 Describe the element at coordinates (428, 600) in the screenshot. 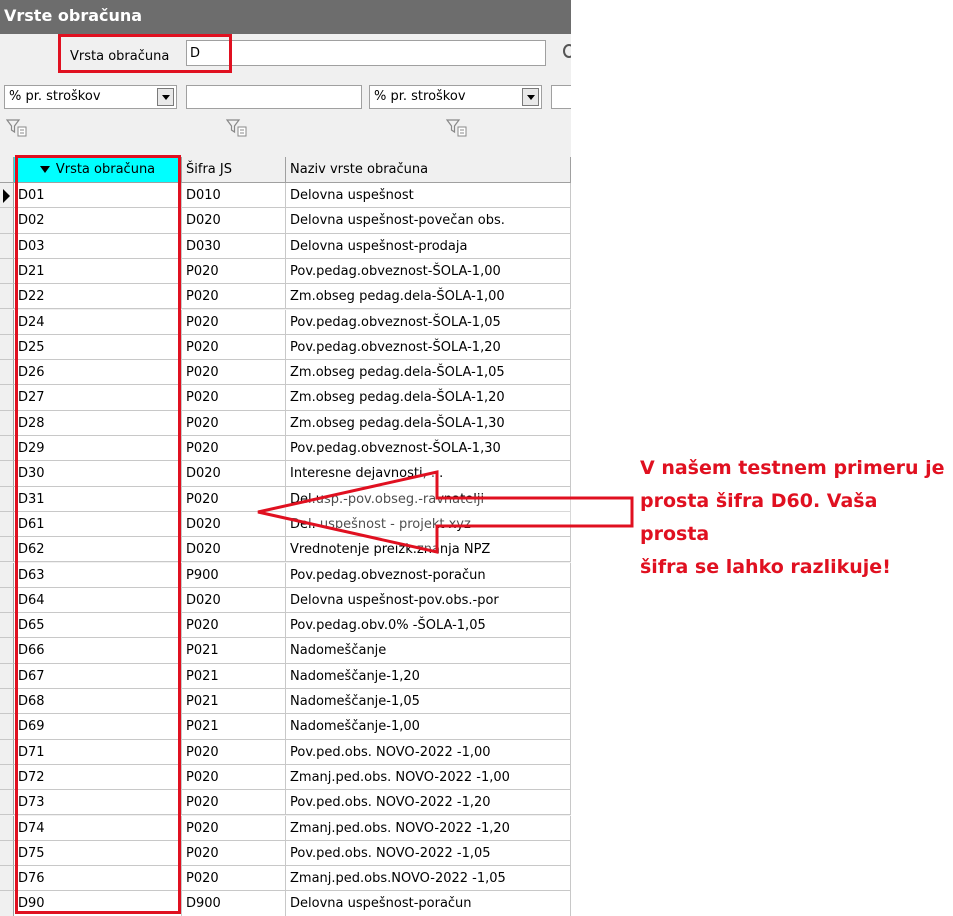

I see `cell-naziv: Delovna uspešnost-pov.obs.-por` at that location.